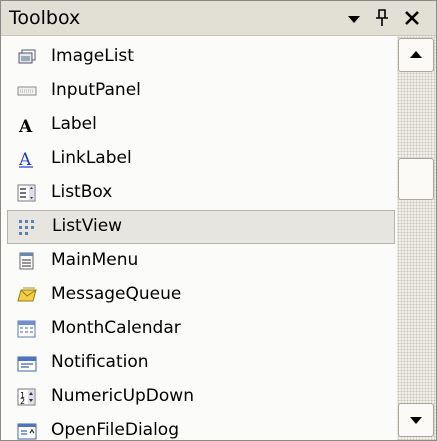 The height and width of the screenshot is (441, 437). I want to click on close-button, so click(412, 18).